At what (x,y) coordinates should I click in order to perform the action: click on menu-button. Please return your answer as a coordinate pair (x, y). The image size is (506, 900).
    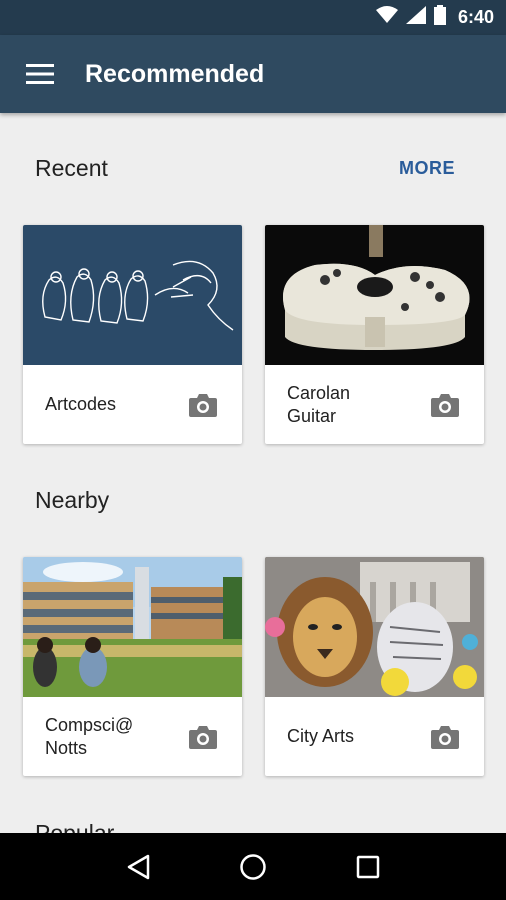
    Looking at the image, I should click on (40, 74).